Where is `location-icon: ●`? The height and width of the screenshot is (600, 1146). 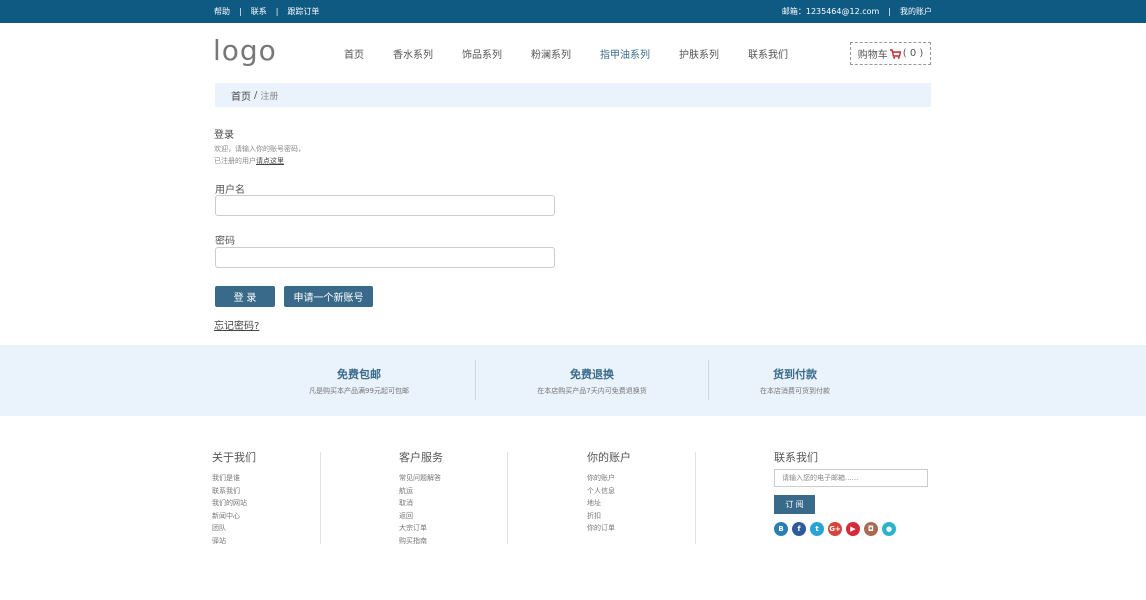 location-icon: ● is located at coordinates (889, 529).